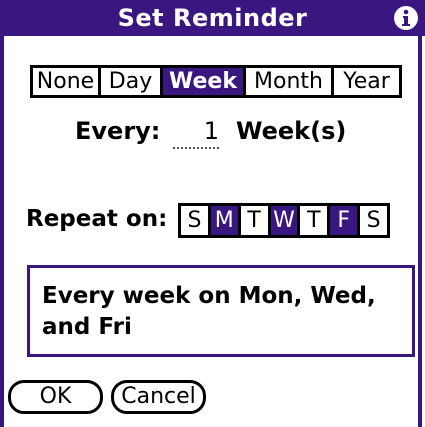 This screenshot has width=425, height=427. Describe the element at coordinates (256, 220) in the screenshot. I see `day-tuesday: T` at that location.